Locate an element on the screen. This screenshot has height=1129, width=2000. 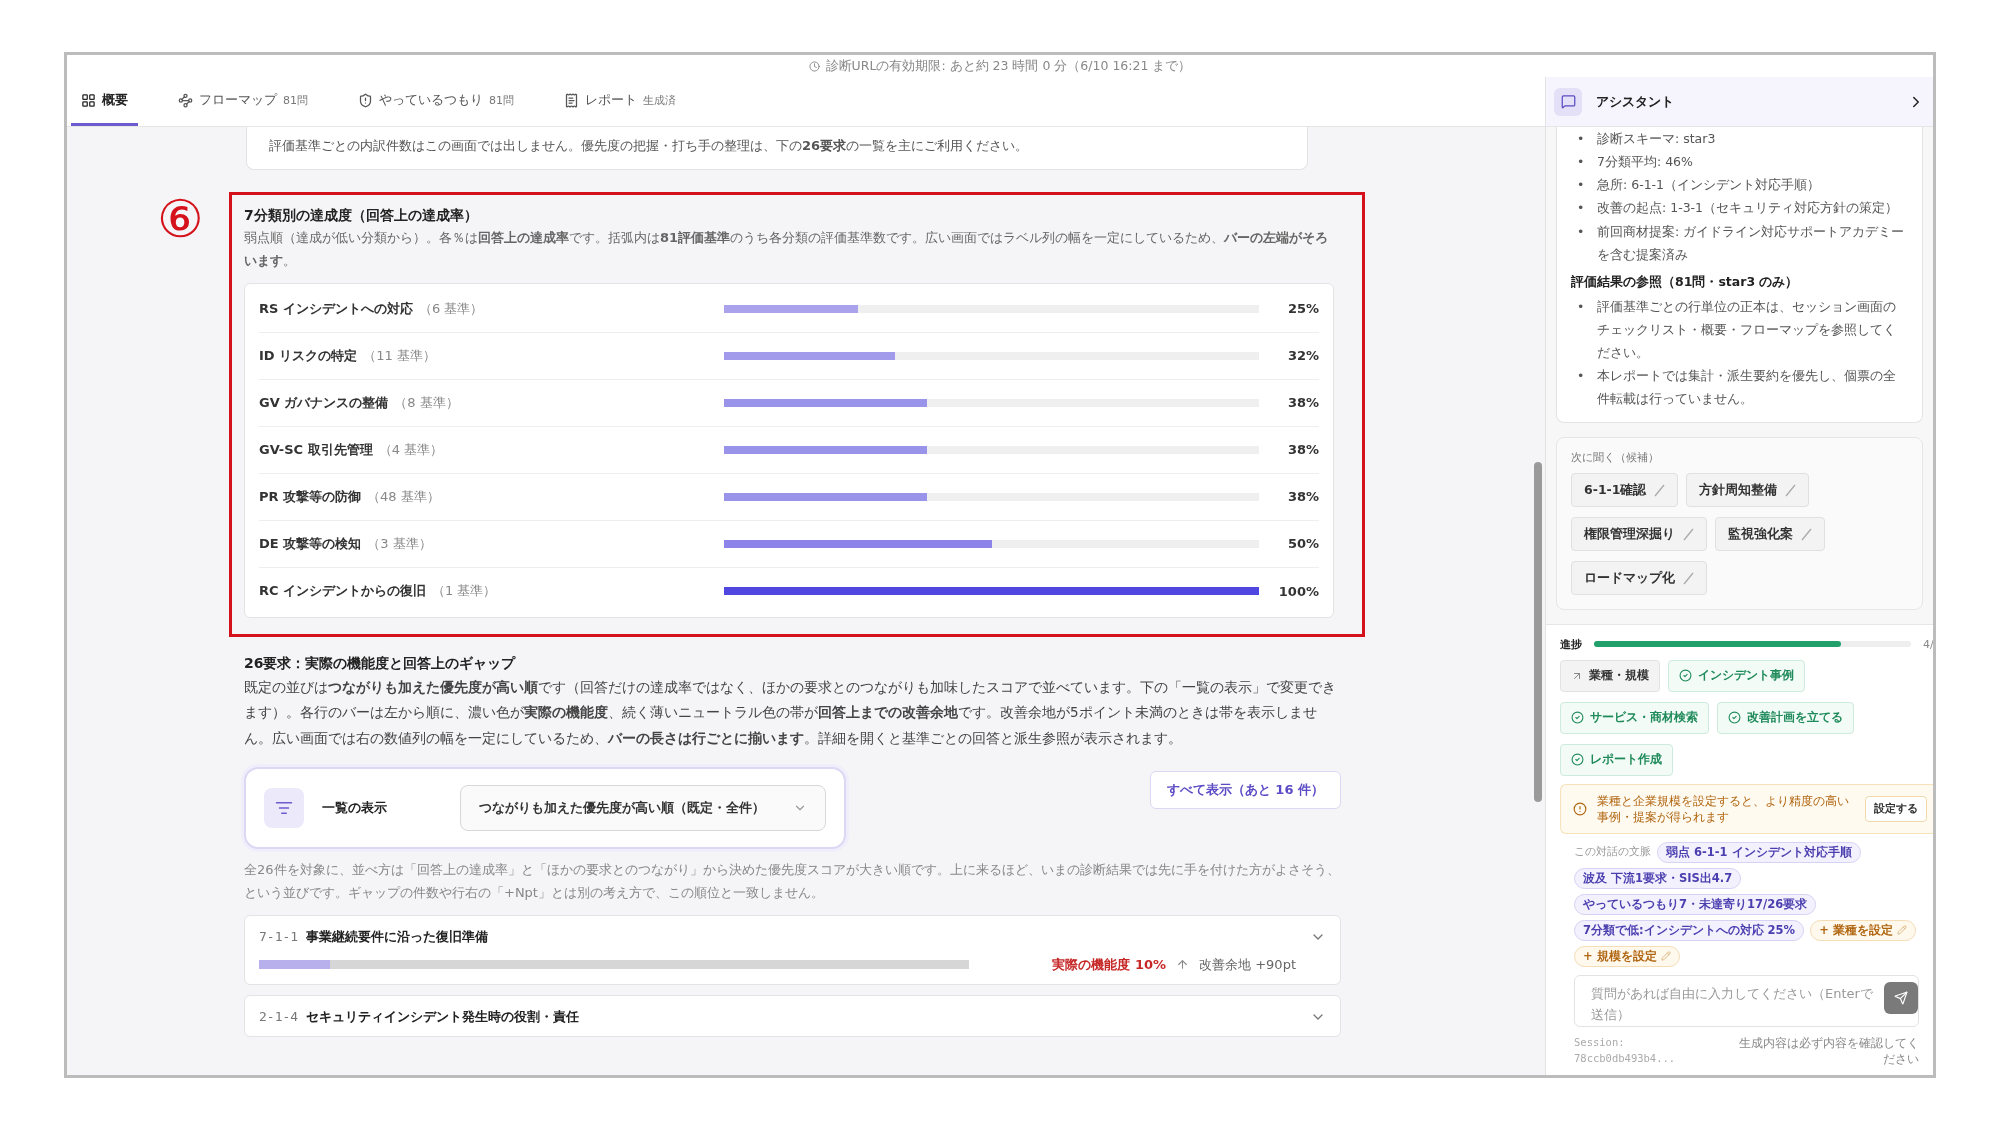
criteria-count: （48 基準） is located at coordinates (403, 496).